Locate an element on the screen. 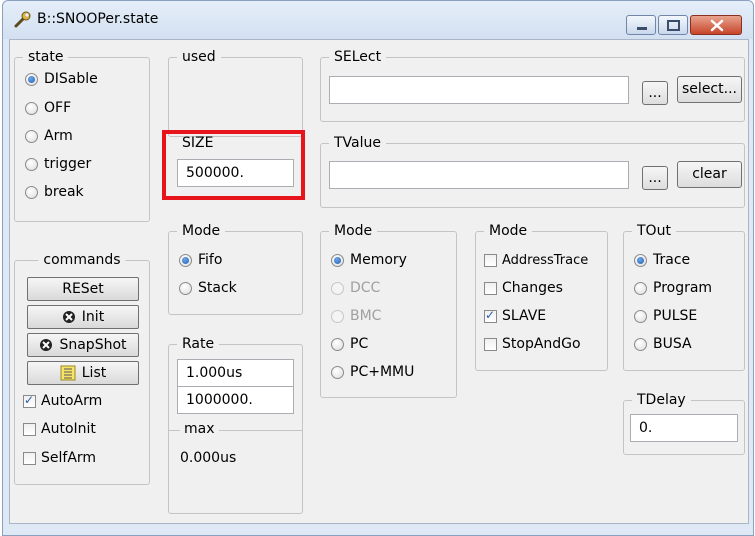 Image resolution: width=755 pixels, height=536 pixels. autoarm-checkbox: AutoArm is located at coordinates (62, 401).